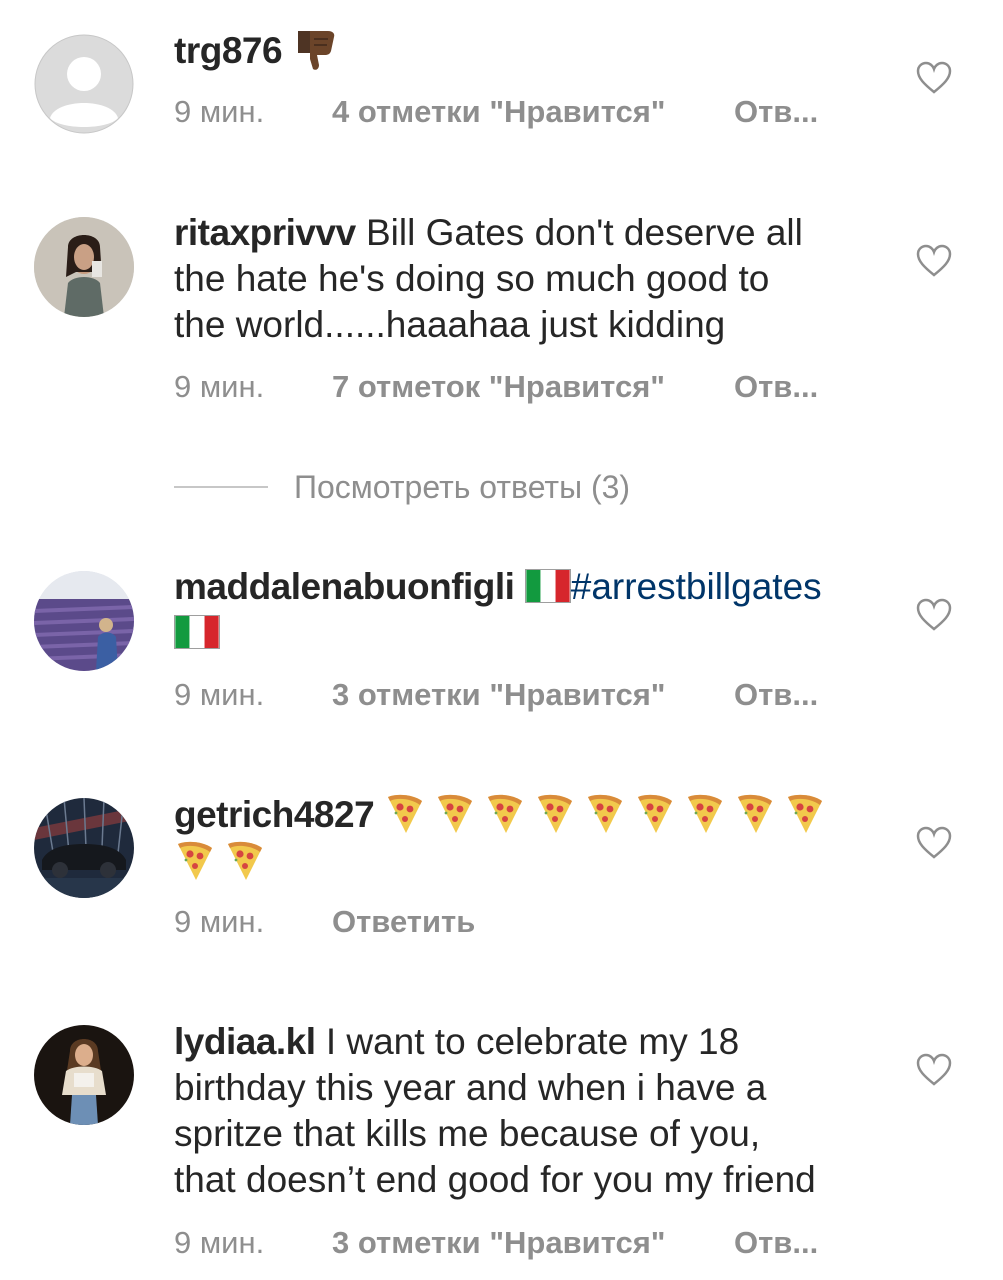  What do you see at coordinates (324, 922) in the screenshot?
I see `comment-meta: 9 мин. Ответить` at bounding box center [324, 922].